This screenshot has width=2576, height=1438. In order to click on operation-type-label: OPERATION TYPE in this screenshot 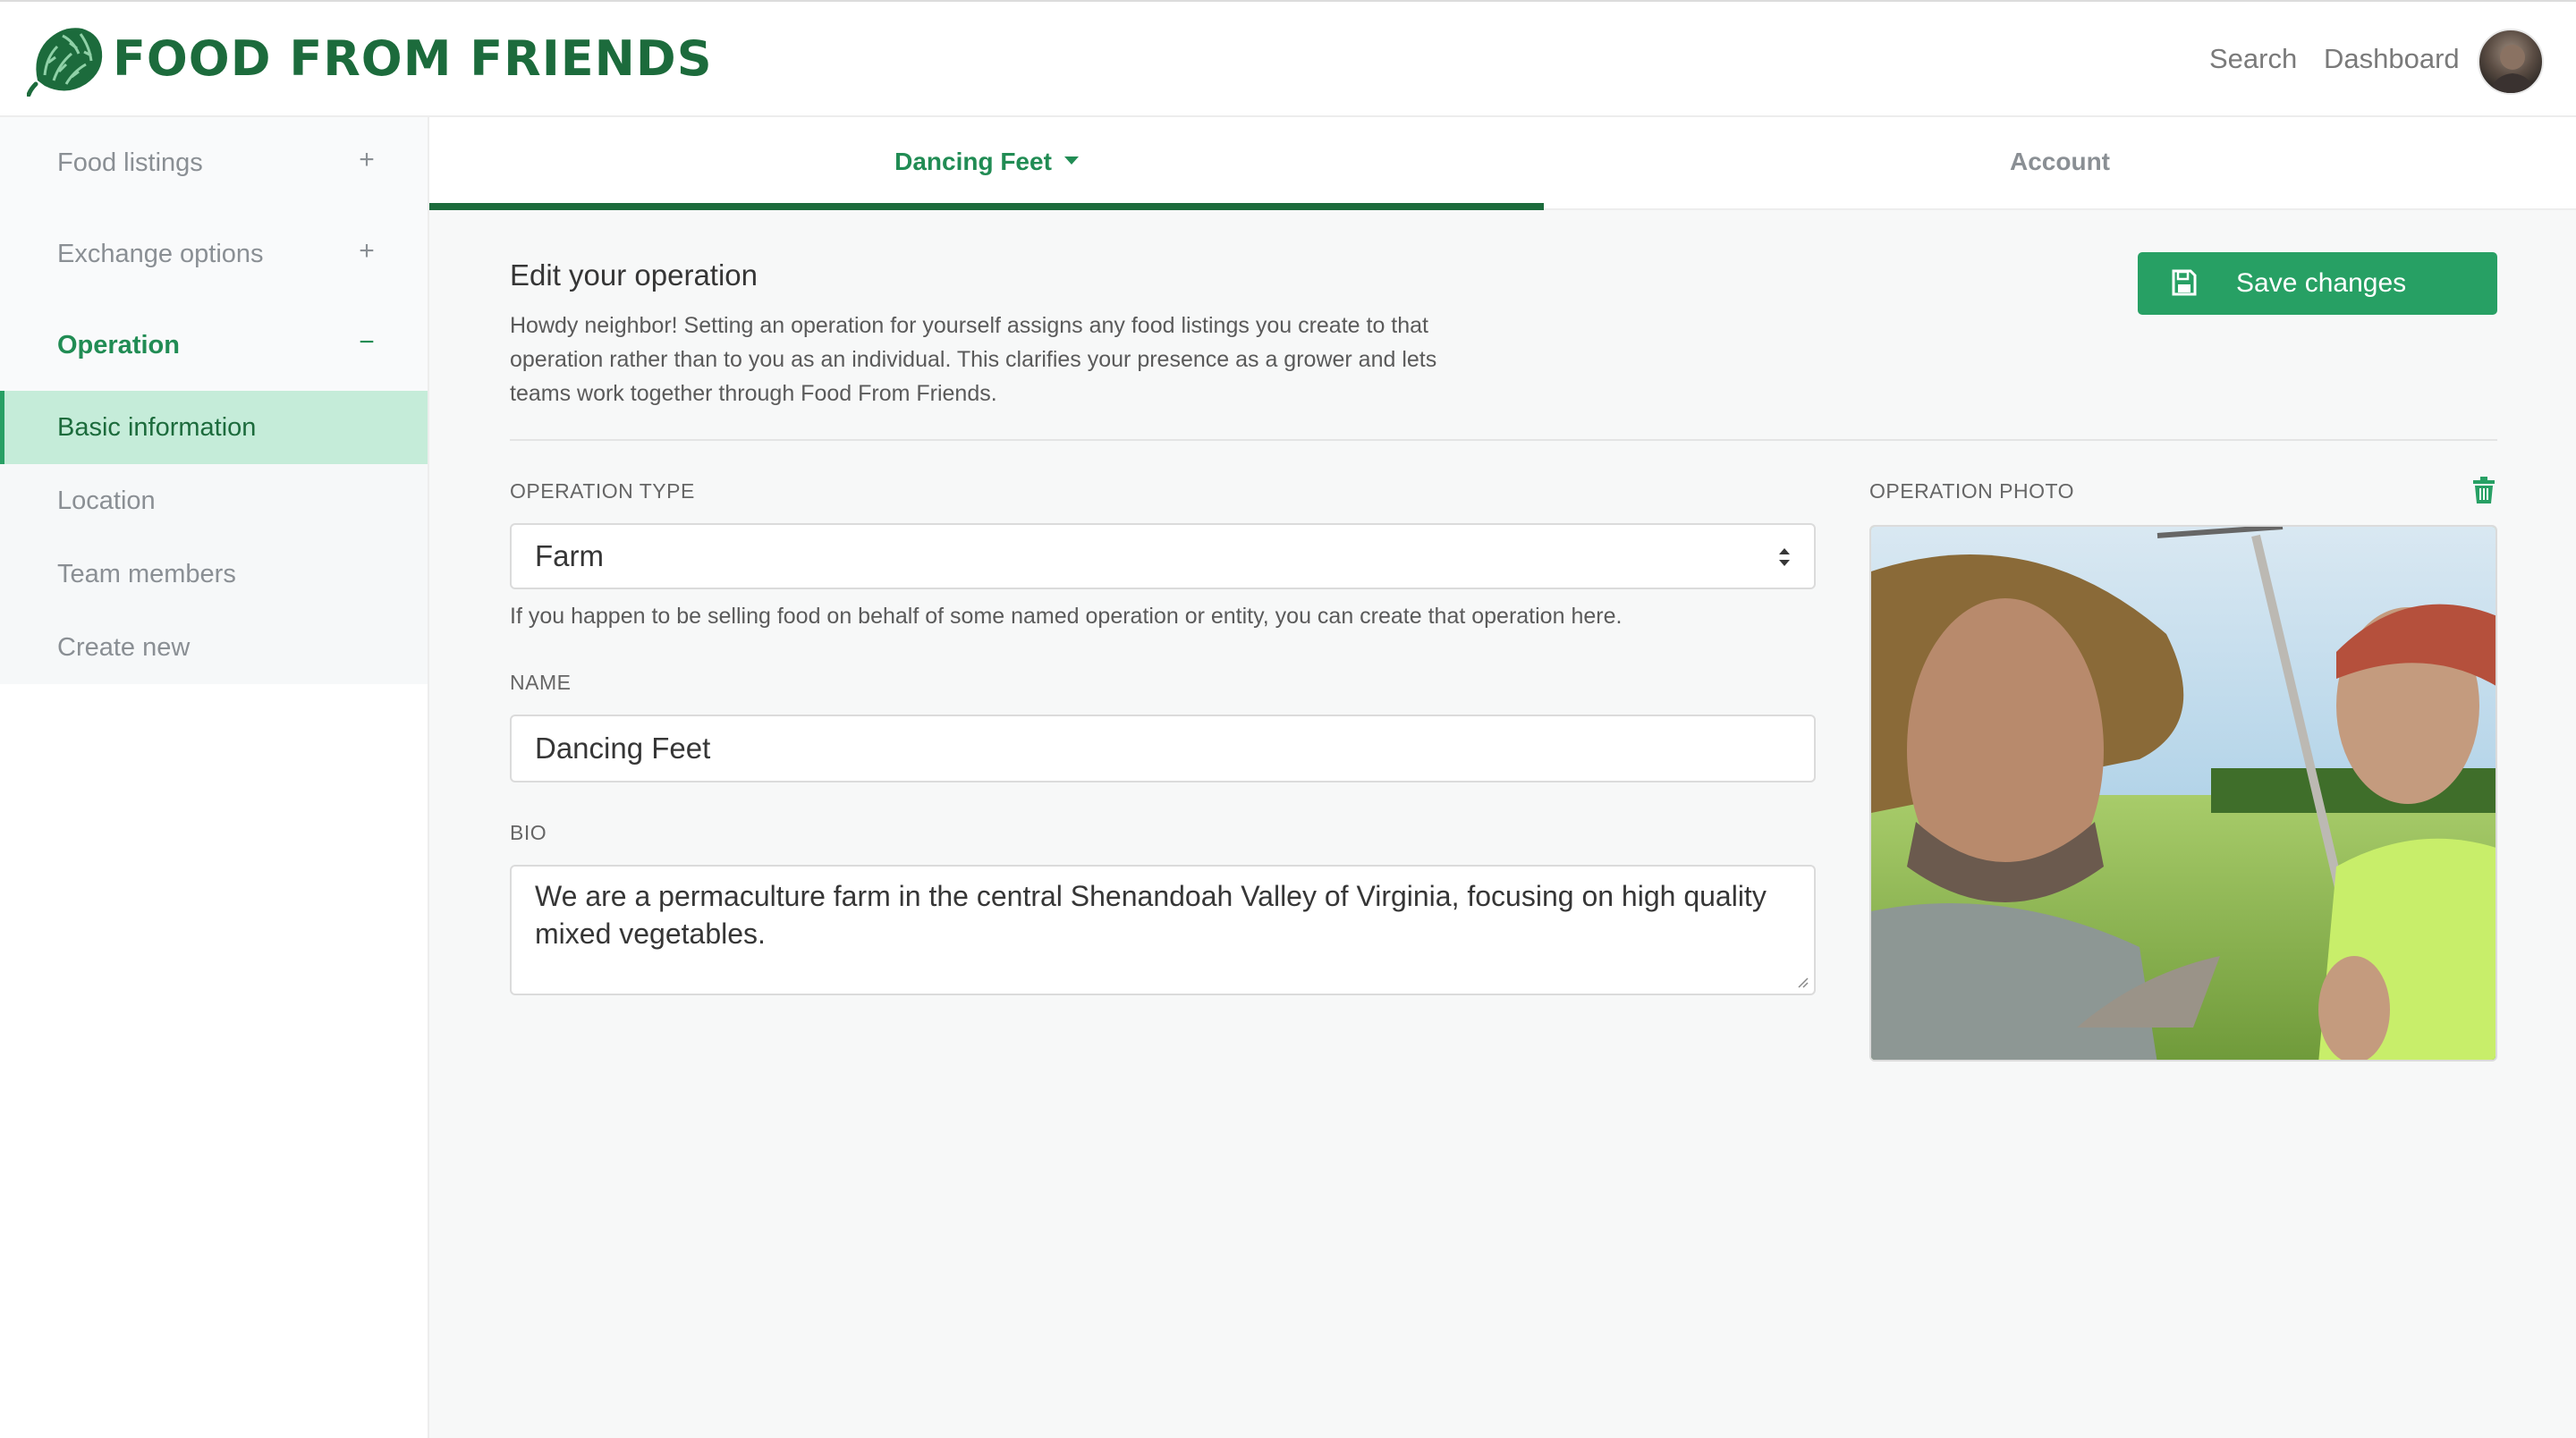, I will do `click(602, 491)`.